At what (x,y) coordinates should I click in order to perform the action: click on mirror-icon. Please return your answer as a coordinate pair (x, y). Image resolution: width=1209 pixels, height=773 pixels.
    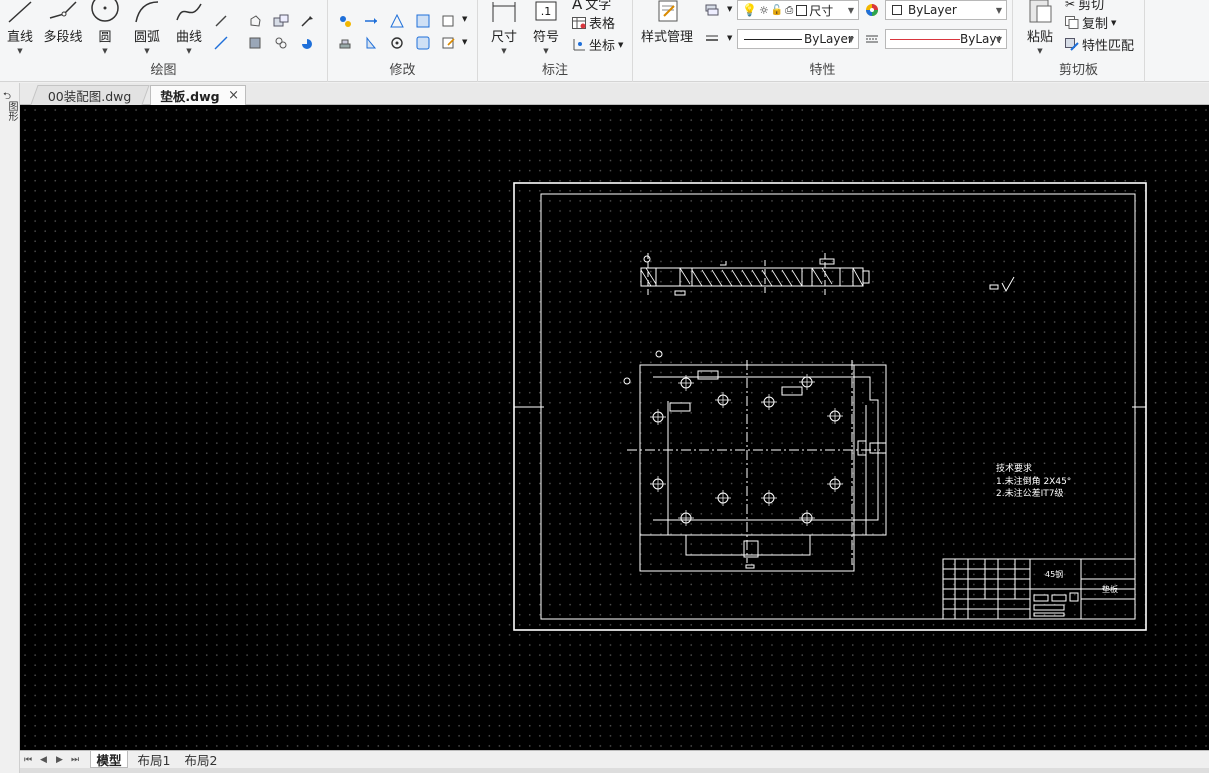
    Looking at the image, I should click on (371, 21).